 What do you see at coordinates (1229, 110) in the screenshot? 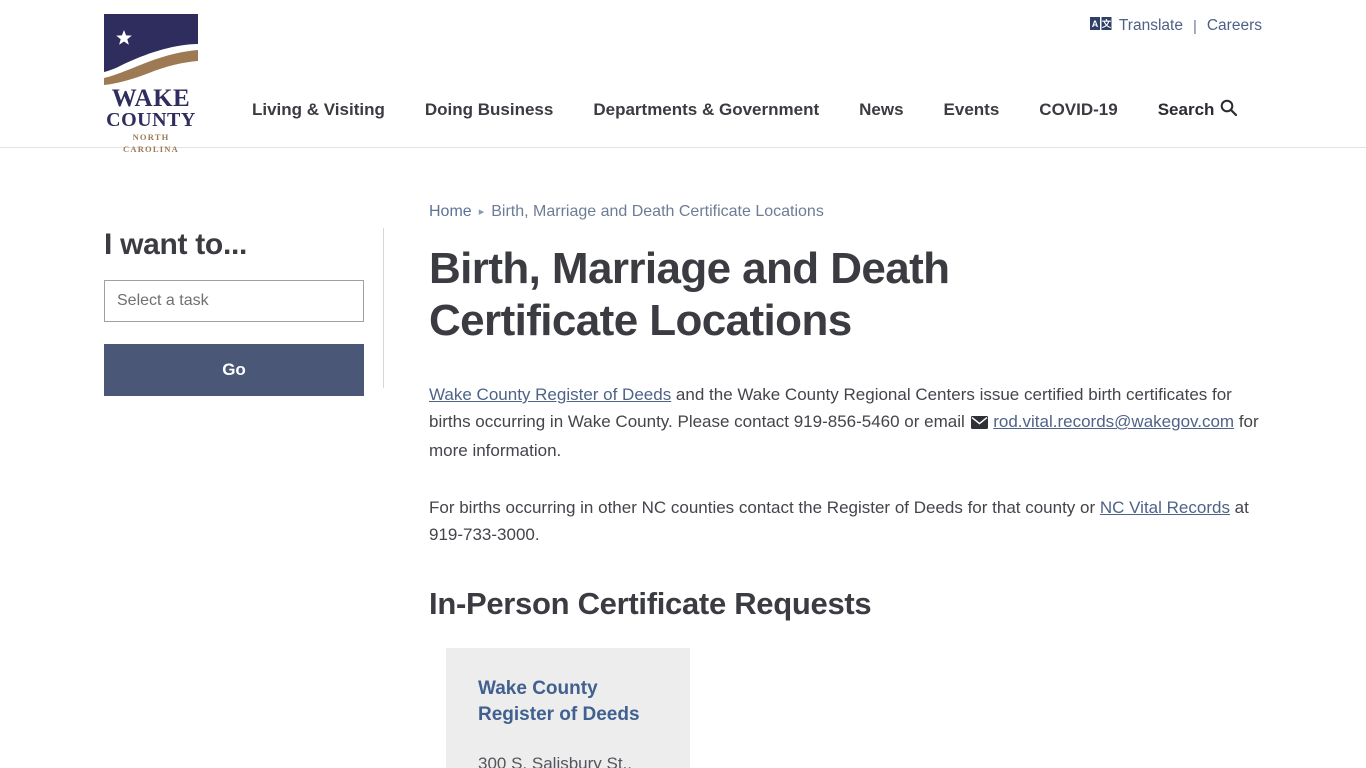
I see `search-icon` at bounding box center [1229, 110].